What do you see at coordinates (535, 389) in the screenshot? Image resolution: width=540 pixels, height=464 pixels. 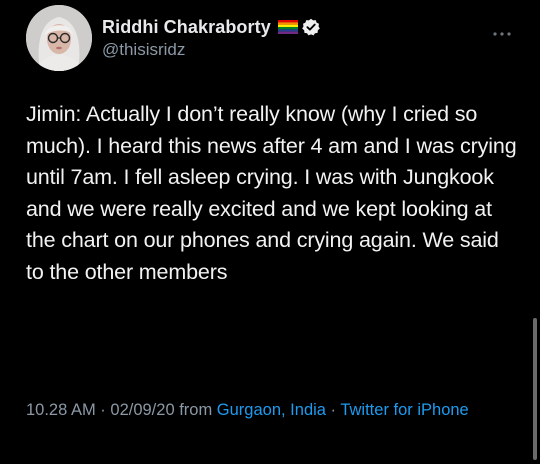 I see `scrollbar` at bounding box center [535, 389].